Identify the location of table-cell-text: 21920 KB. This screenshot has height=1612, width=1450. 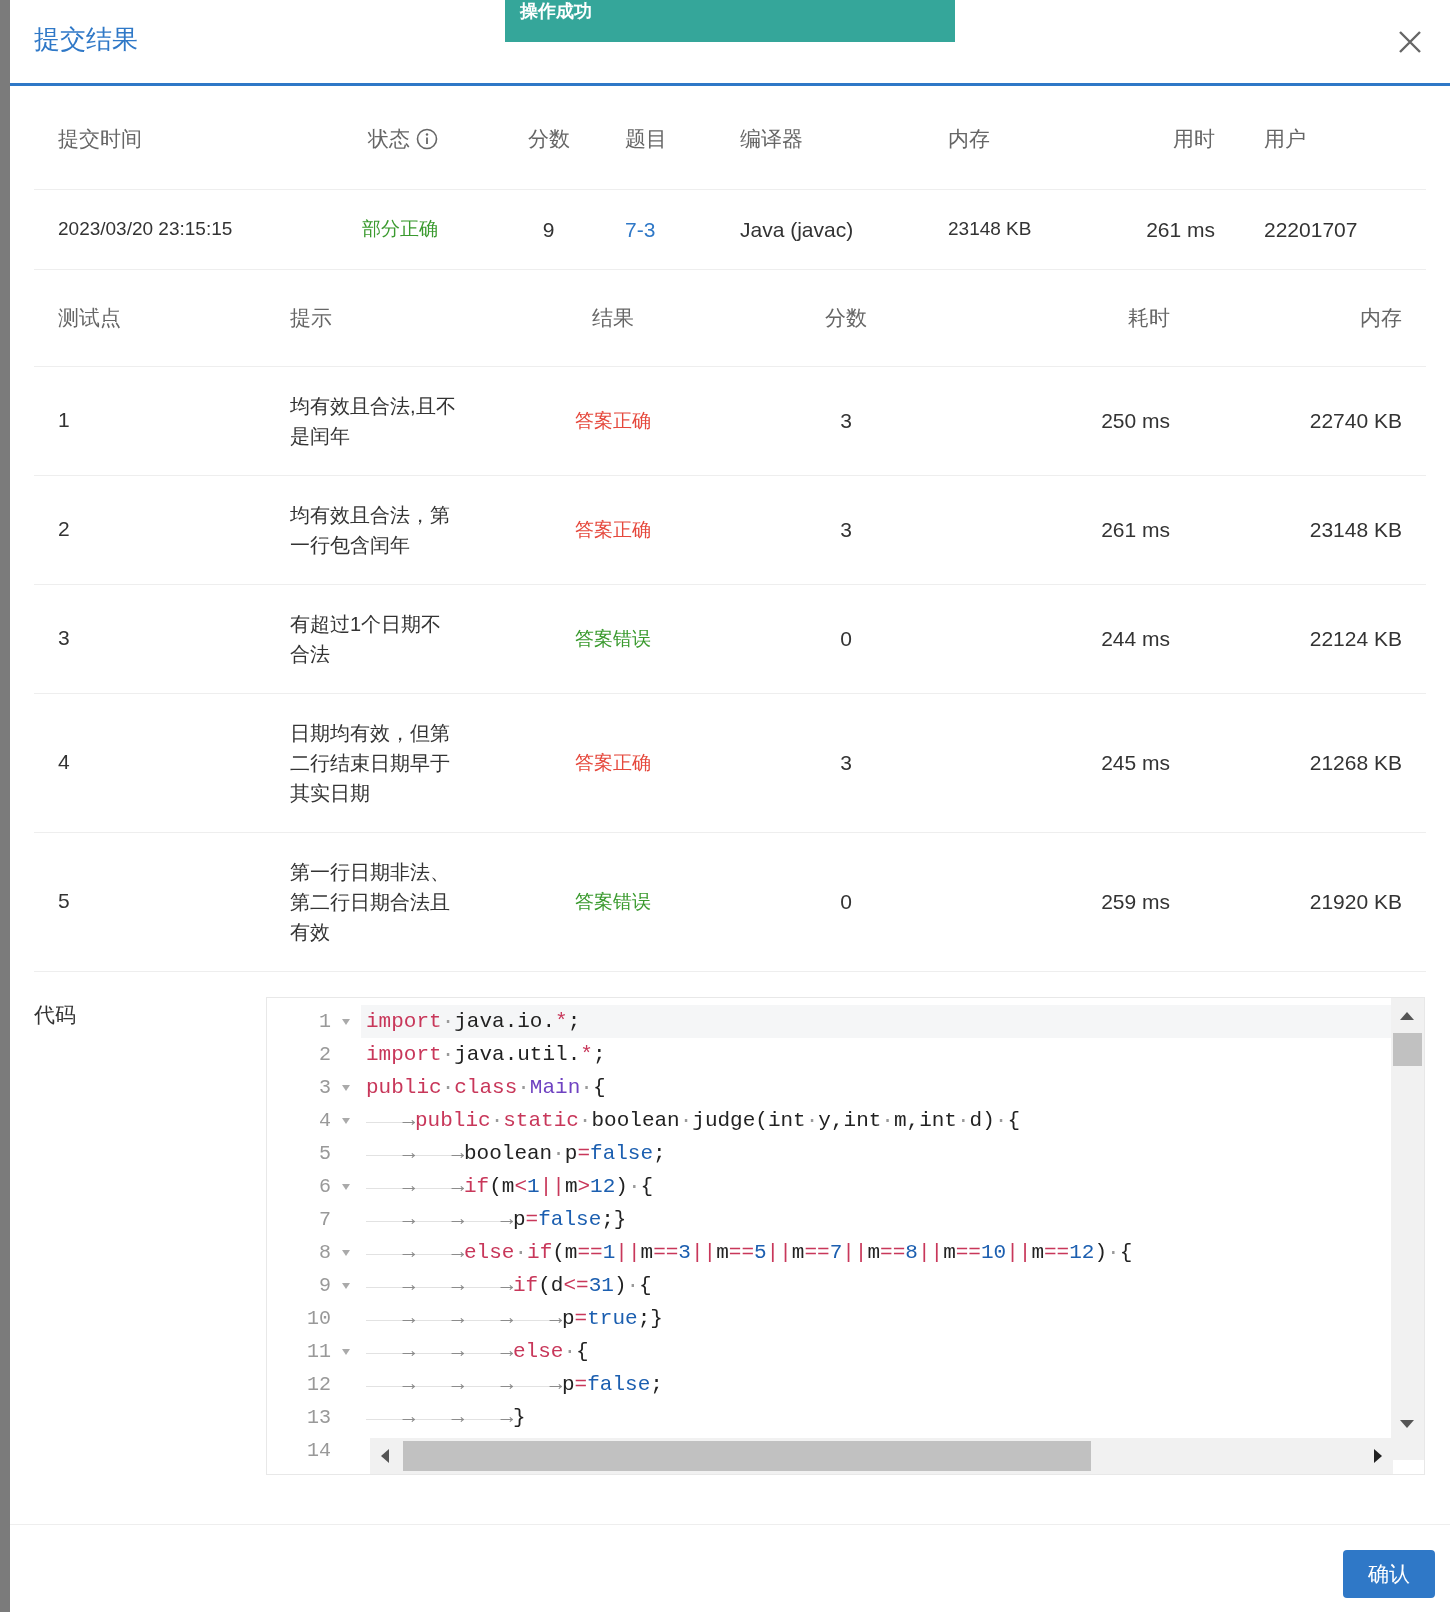
(1355, 902).